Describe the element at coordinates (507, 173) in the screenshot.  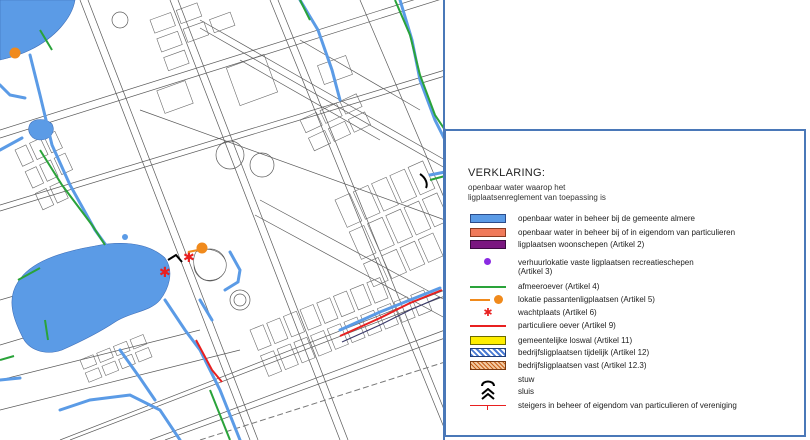
I see `legend-title: VERKLARING:` at that location.